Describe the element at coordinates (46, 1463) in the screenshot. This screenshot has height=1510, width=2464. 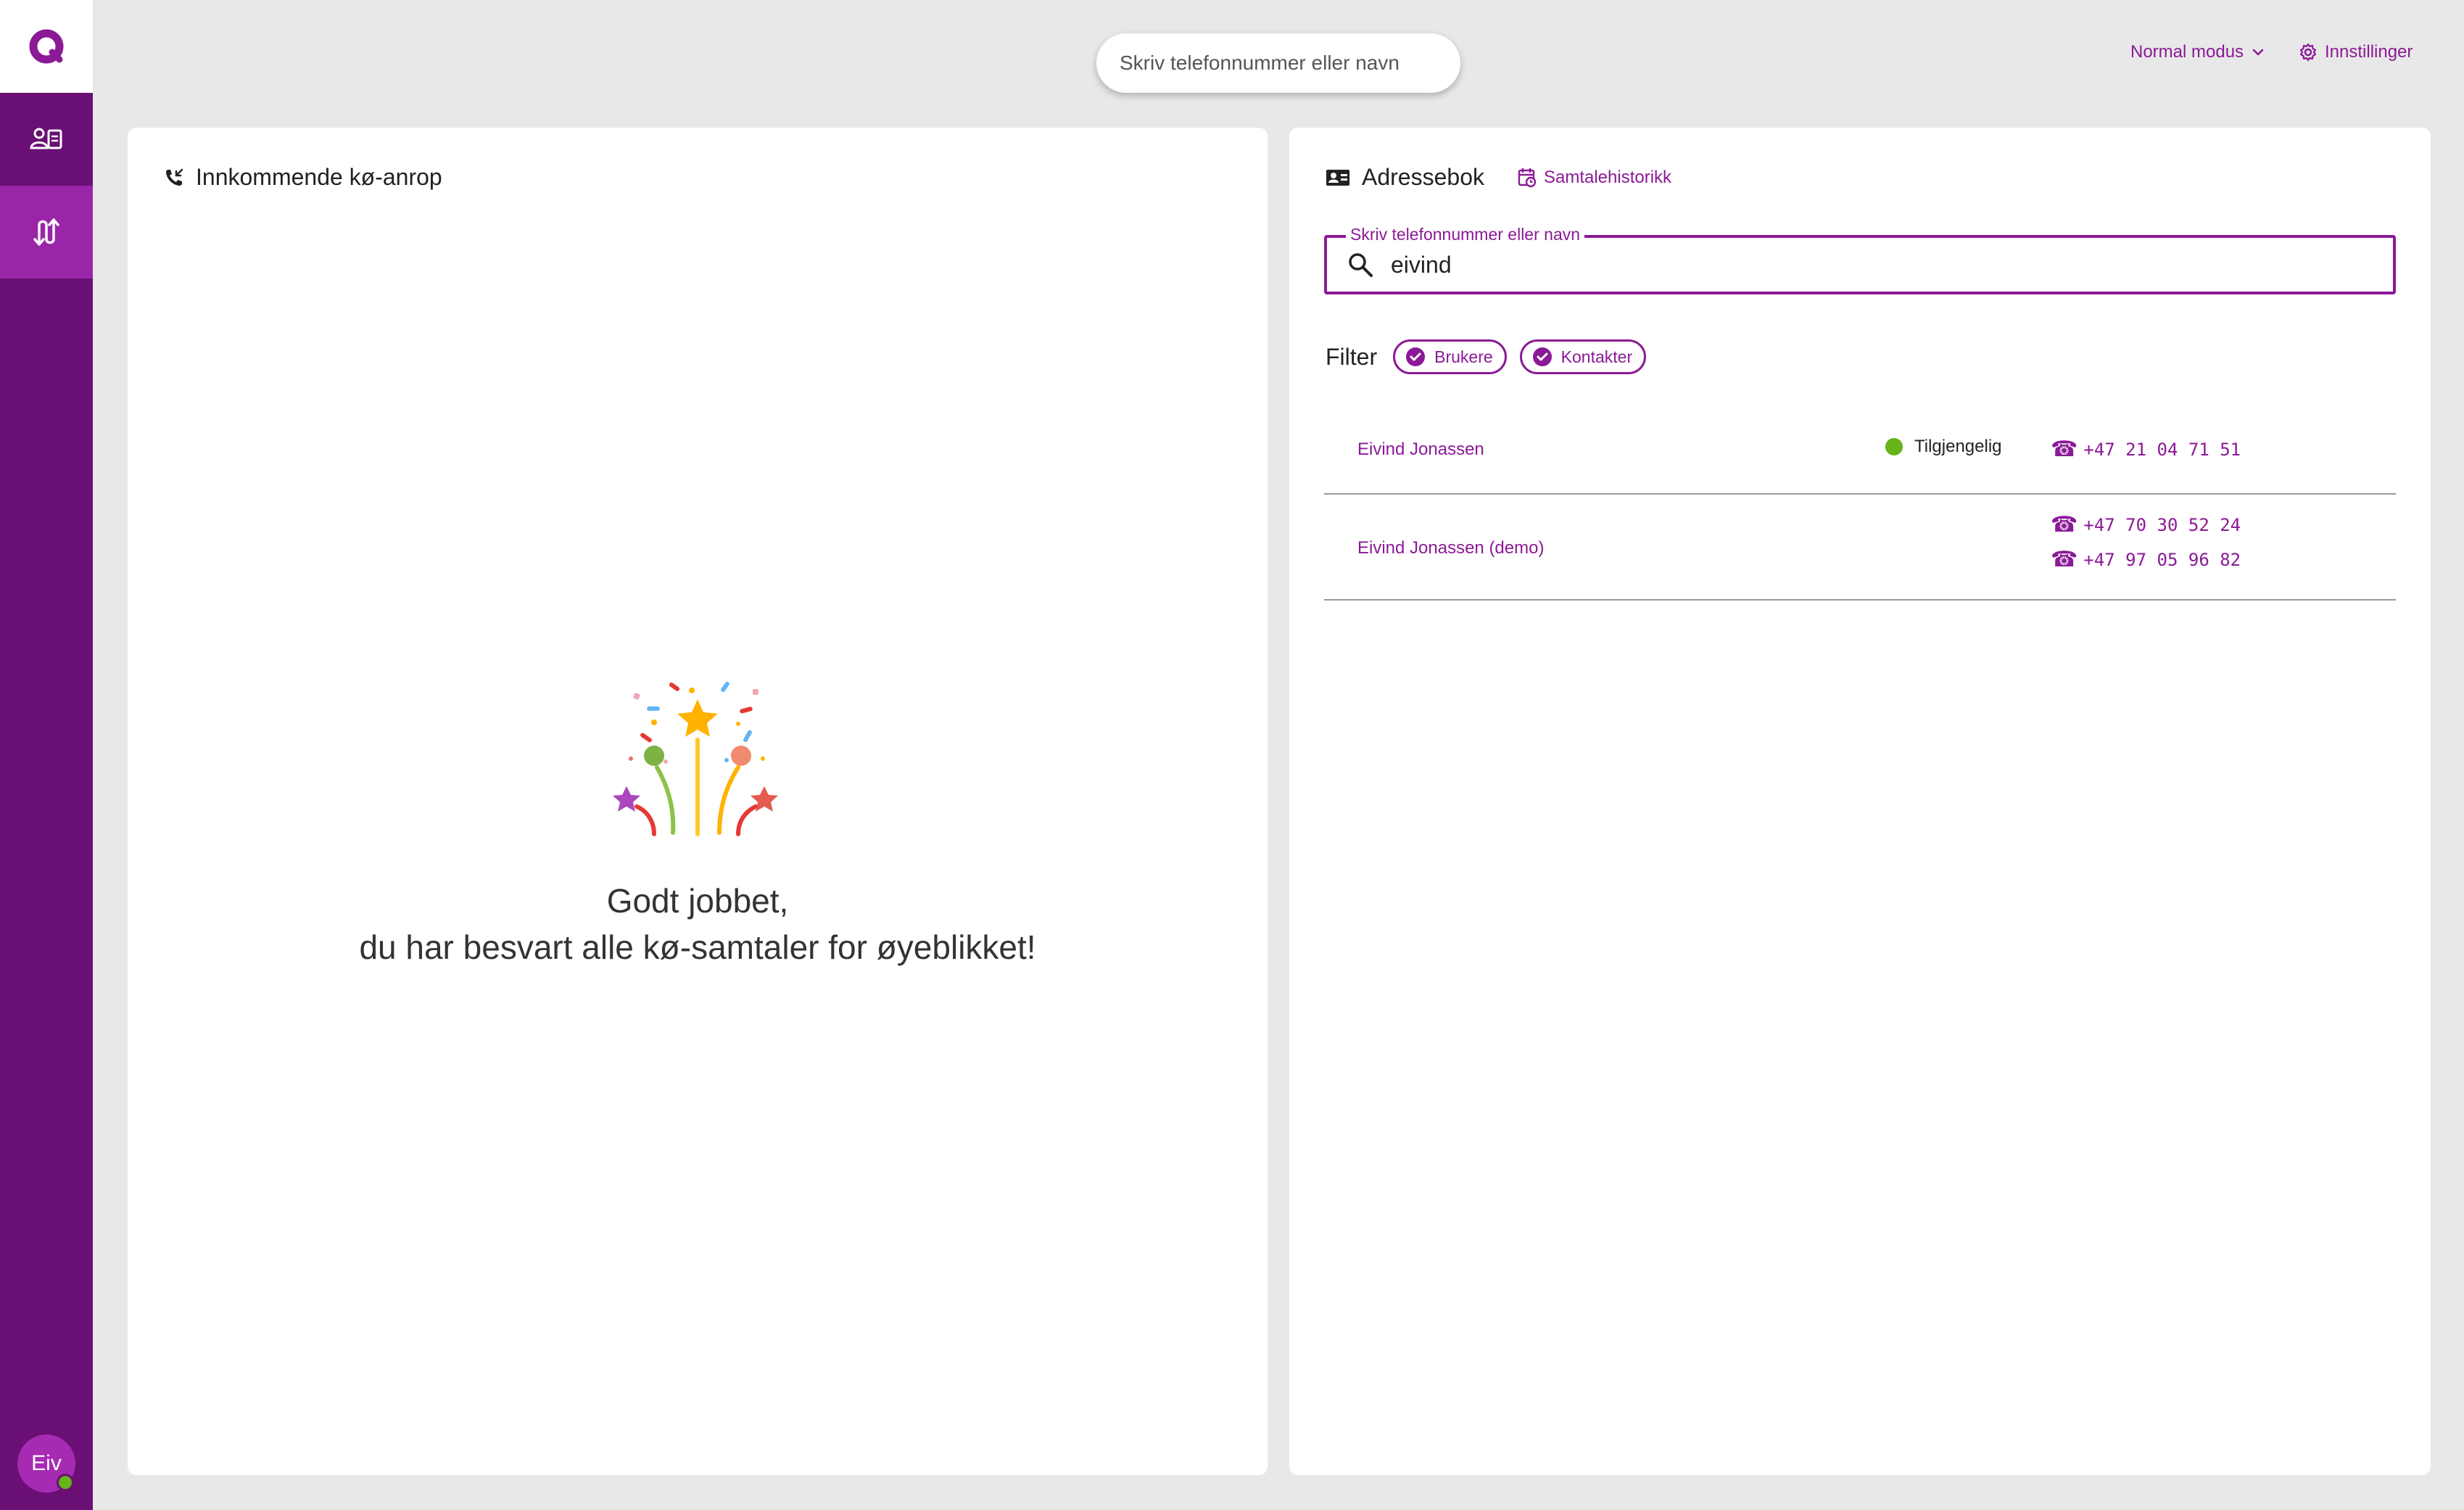
I see `avatar-initials: Eiv` at that location.